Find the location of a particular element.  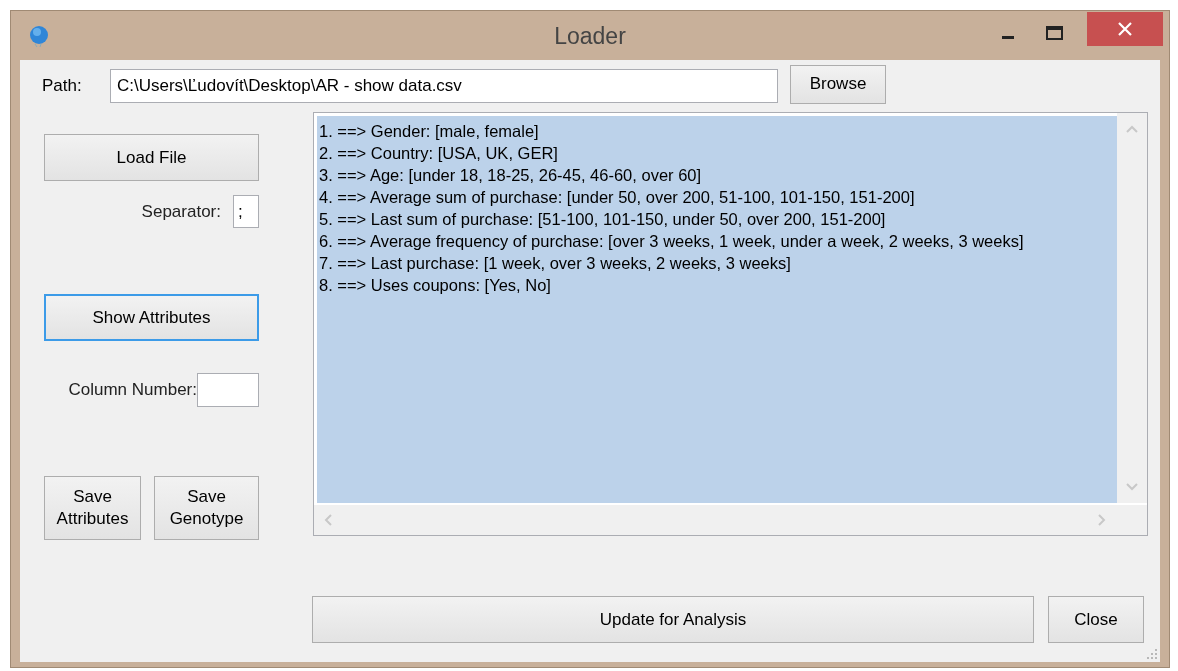

scroll-up-icon is located at coordinates (1132, 129).